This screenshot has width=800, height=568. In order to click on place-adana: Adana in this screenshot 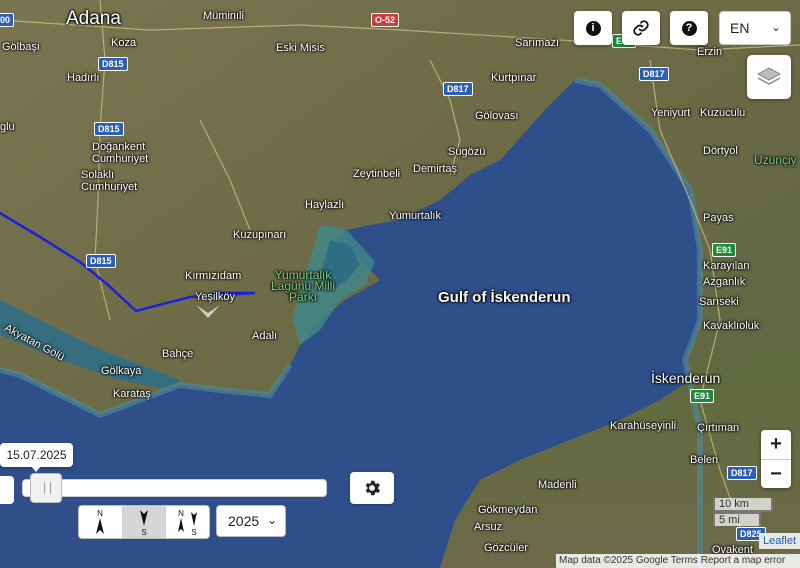, I will do `click(93, 18)`.